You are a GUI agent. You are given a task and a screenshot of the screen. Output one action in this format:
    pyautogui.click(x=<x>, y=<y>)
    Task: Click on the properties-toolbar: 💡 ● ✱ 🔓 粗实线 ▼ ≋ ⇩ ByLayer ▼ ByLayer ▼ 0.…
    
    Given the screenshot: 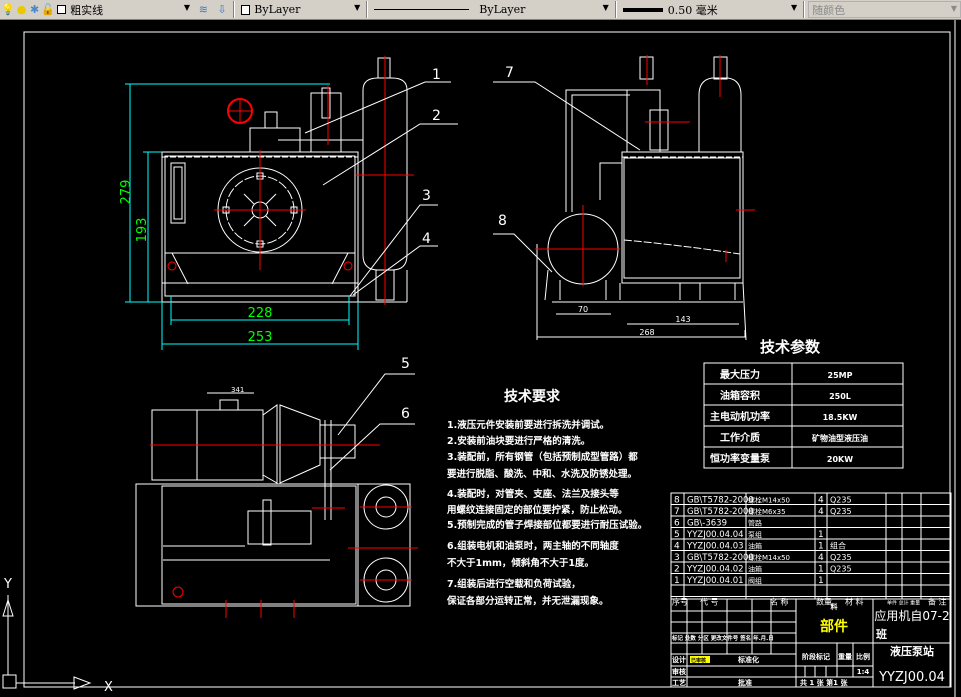 What is the action you would take?
    pyautogui.click(x=480, y=10)
    